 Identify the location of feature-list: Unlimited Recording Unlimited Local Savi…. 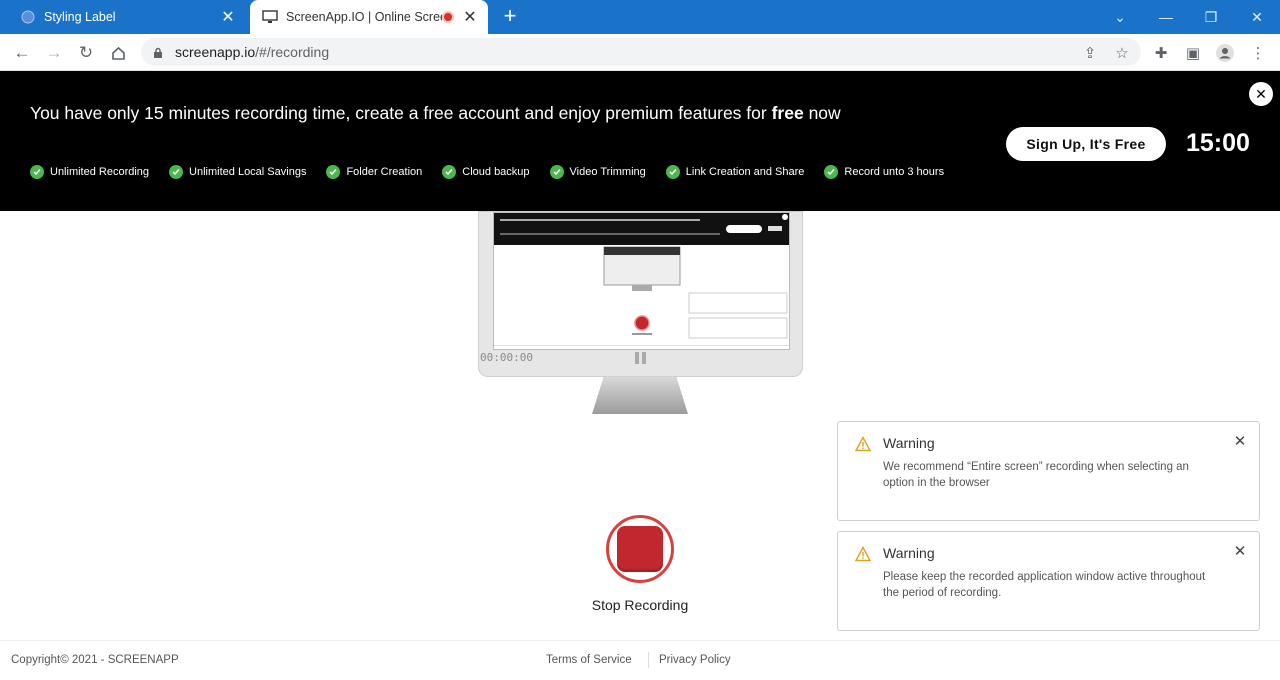
(497, 172).